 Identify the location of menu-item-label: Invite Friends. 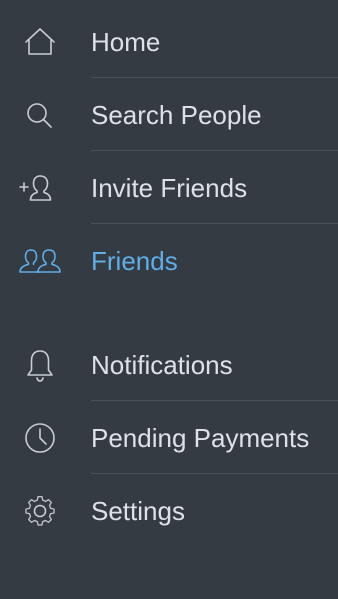
(169, 187).